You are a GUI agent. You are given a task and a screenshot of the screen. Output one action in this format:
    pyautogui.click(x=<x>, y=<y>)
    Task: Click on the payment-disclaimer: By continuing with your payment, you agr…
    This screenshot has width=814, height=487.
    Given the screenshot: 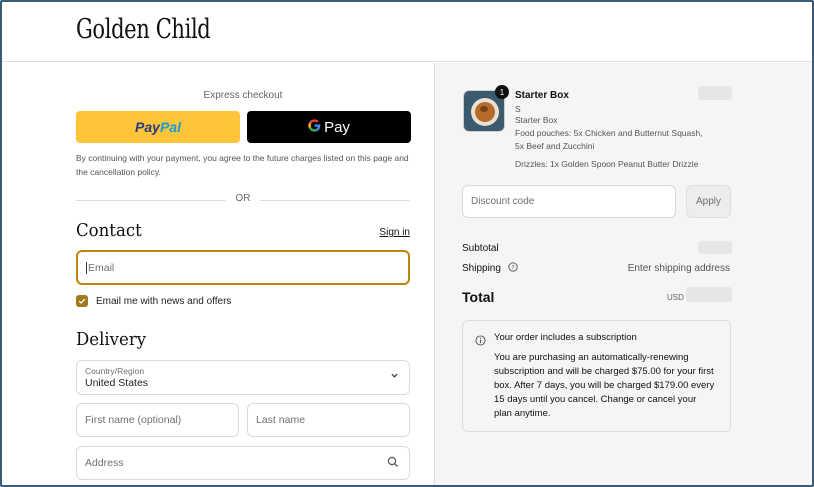 What is the action you would take?
    pyautogui.click(x=242, y=165)
    